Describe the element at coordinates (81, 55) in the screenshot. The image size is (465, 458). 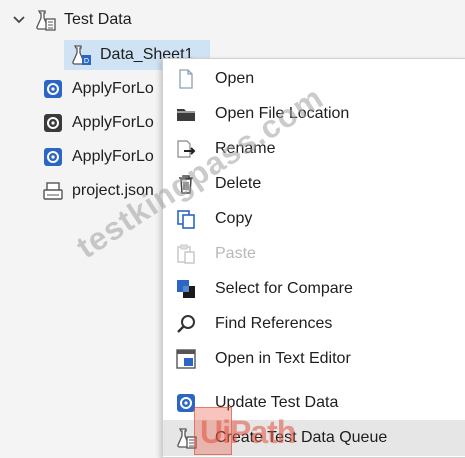
I see `test-data-file-icon: D` at that location.